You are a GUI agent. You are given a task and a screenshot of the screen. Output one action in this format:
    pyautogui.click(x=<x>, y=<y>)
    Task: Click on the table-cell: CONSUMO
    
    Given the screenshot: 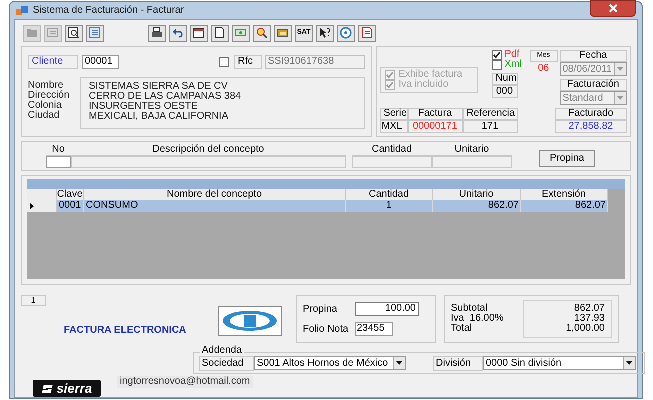 What is the action you would take?
    pyautogui.click(x=215, y=206)
    